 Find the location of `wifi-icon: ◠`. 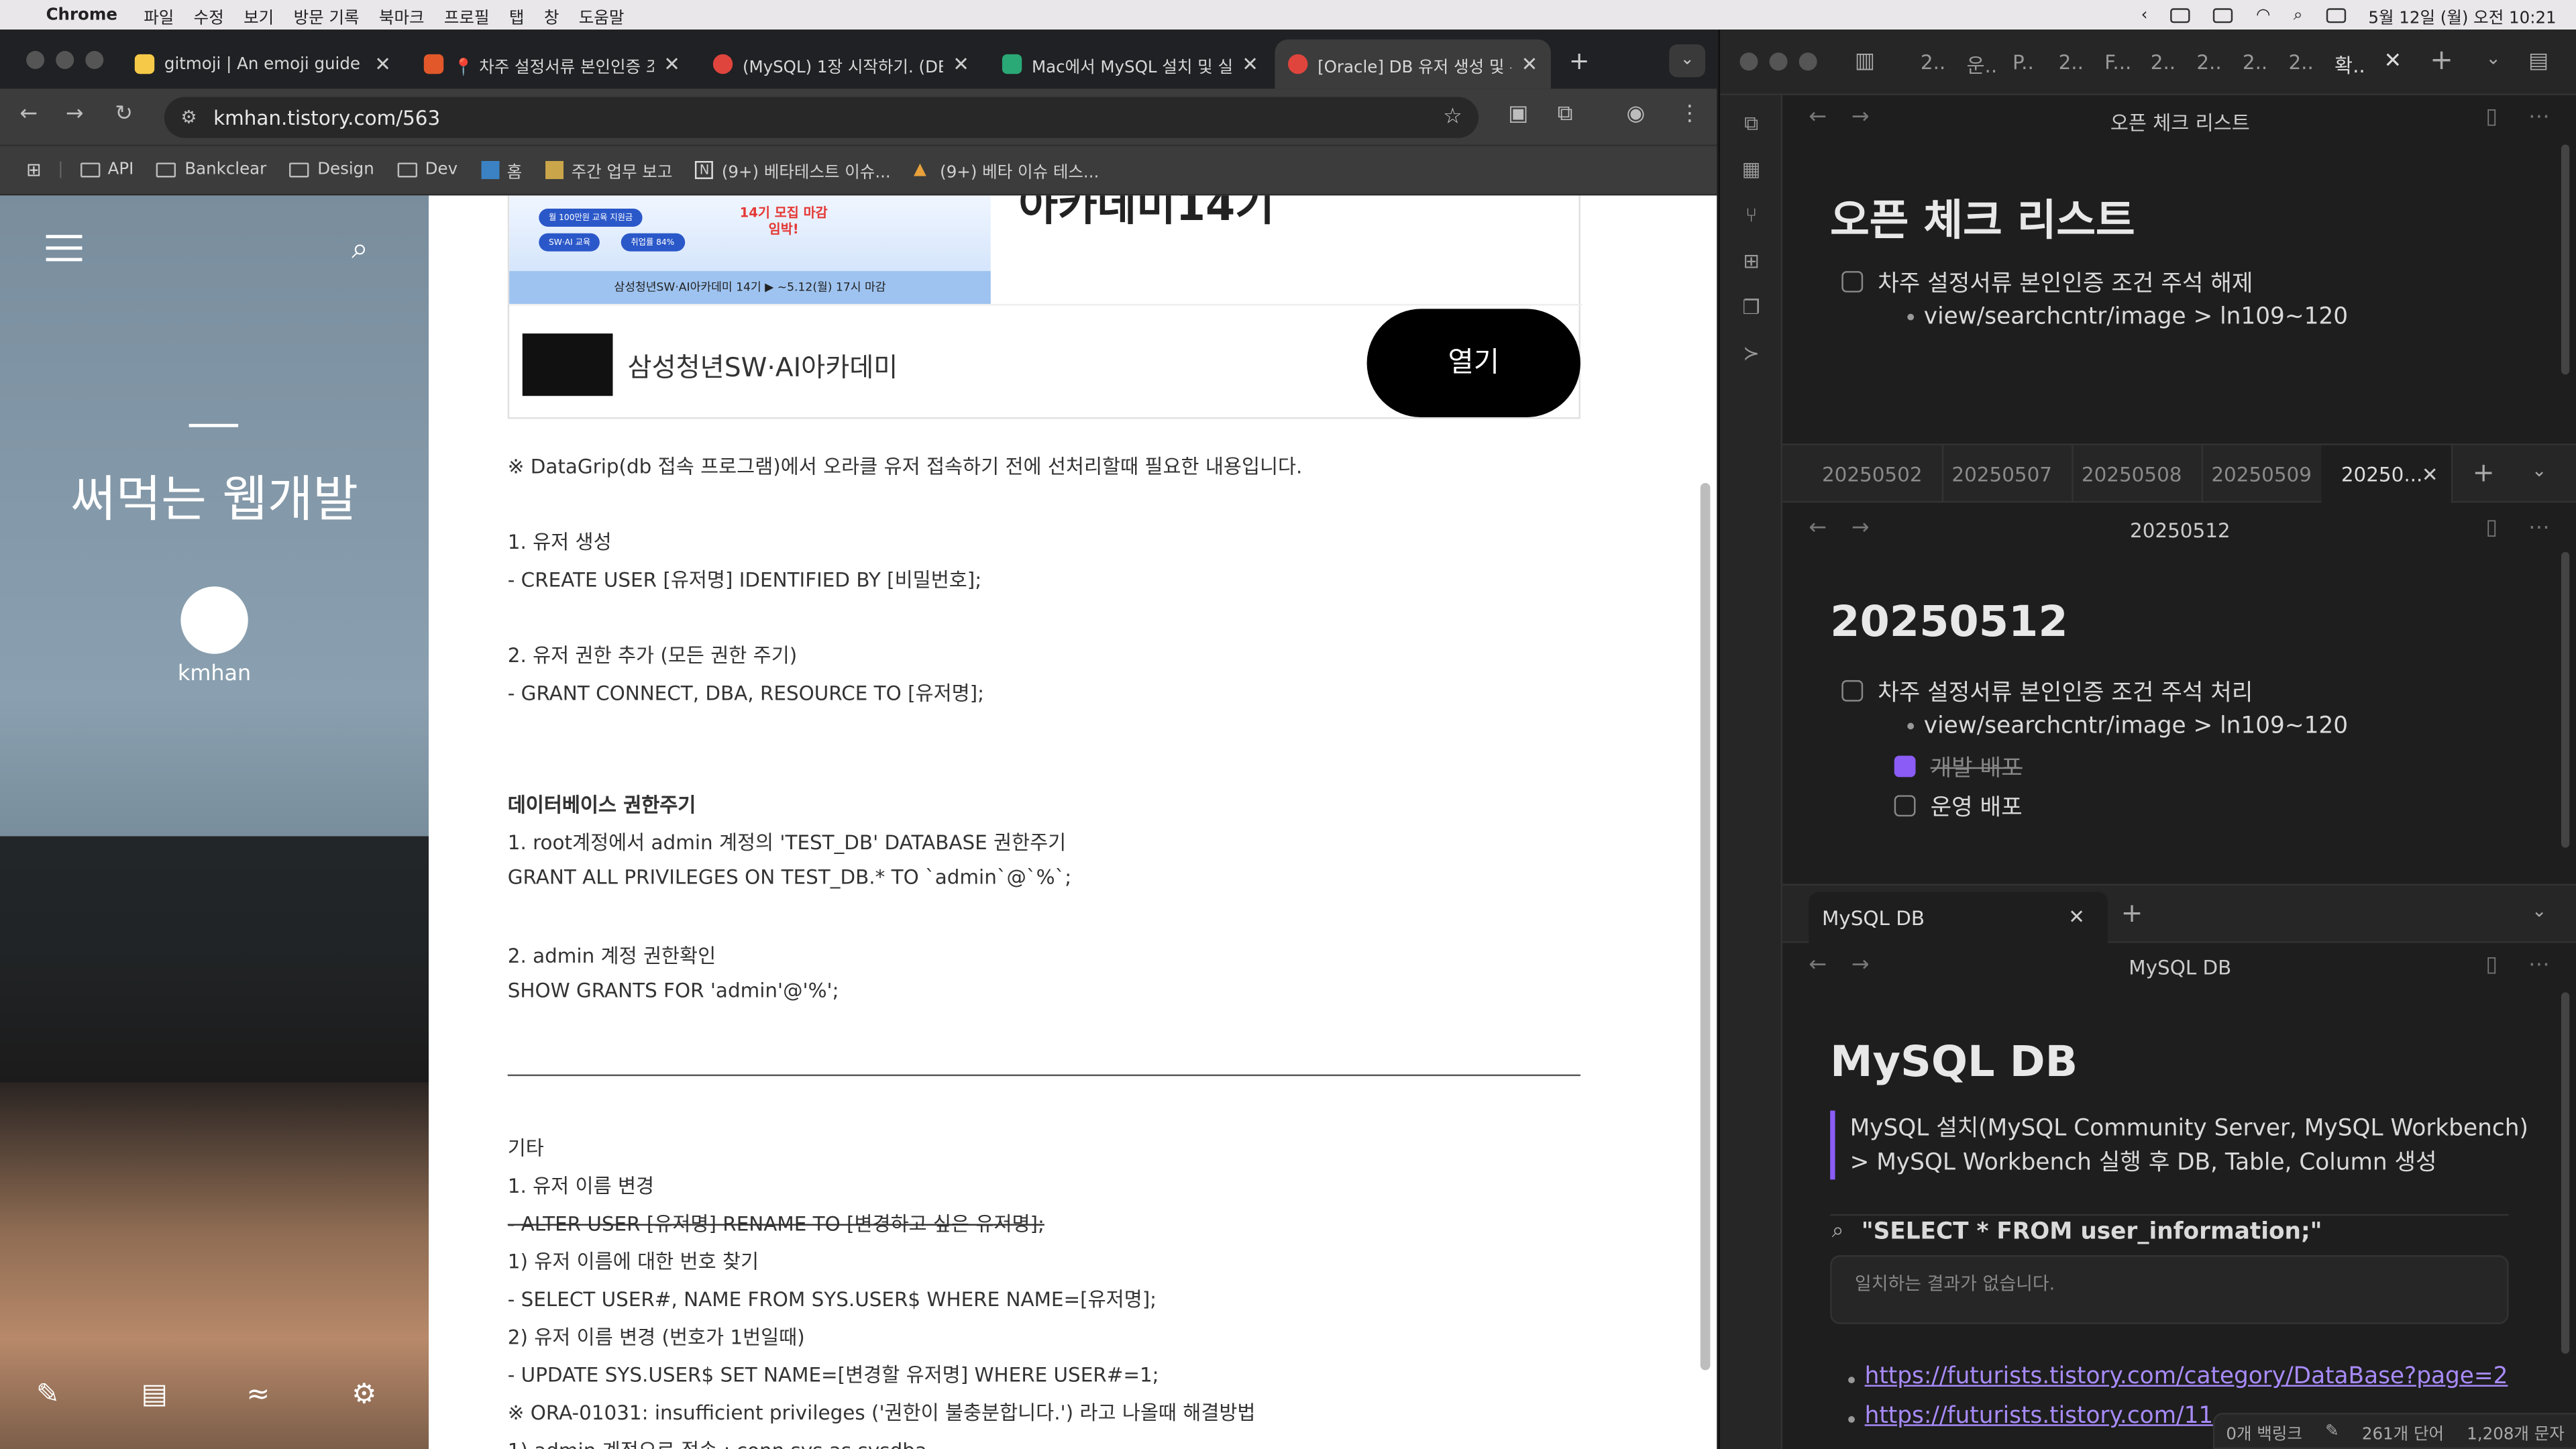

wifi-icon: ◠ is located at coordinates (2263, 15).